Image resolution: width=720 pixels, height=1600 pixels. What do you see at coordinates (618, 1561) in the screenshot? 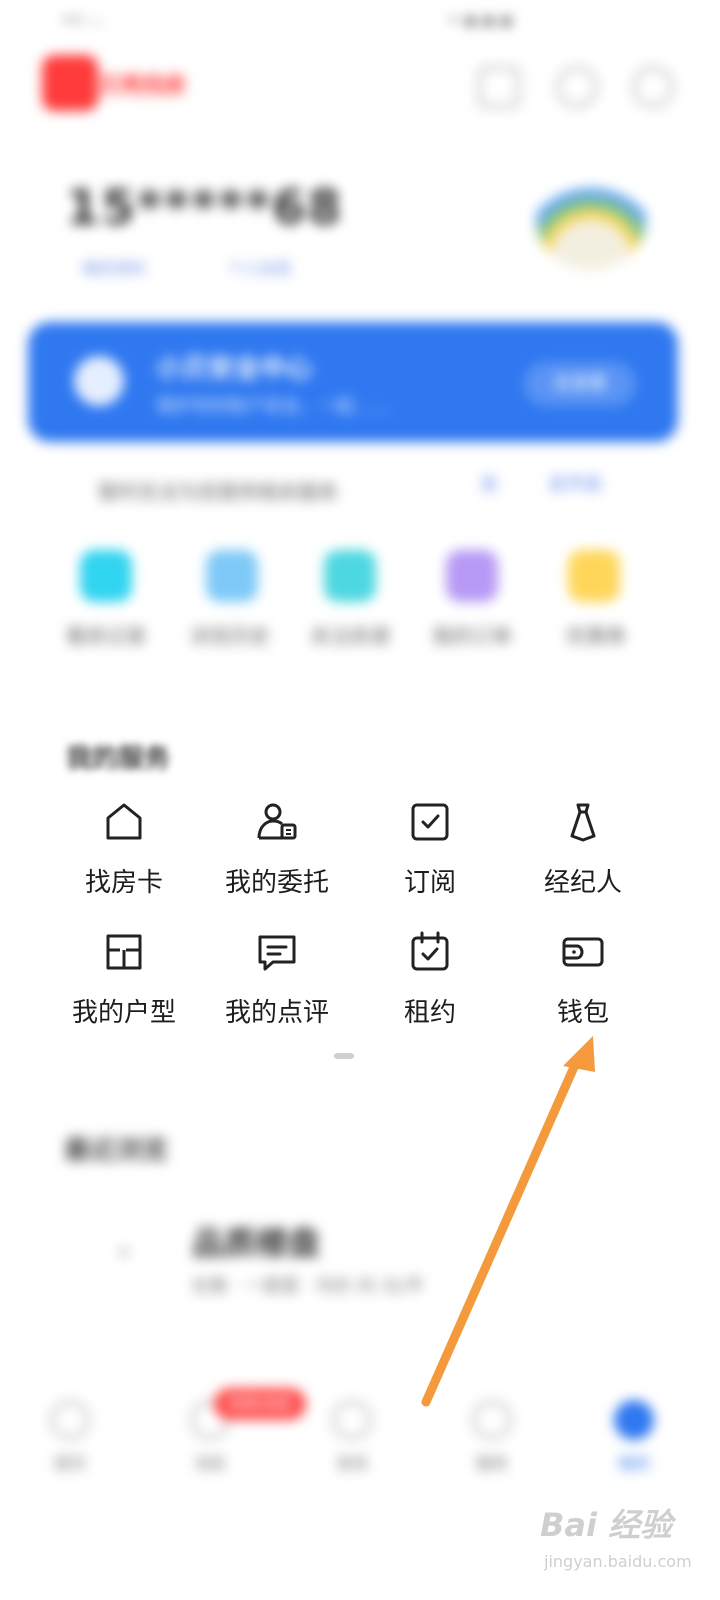
I see `watermark-url: jingyan.baidu.com` at bounding box center [618, 1561].